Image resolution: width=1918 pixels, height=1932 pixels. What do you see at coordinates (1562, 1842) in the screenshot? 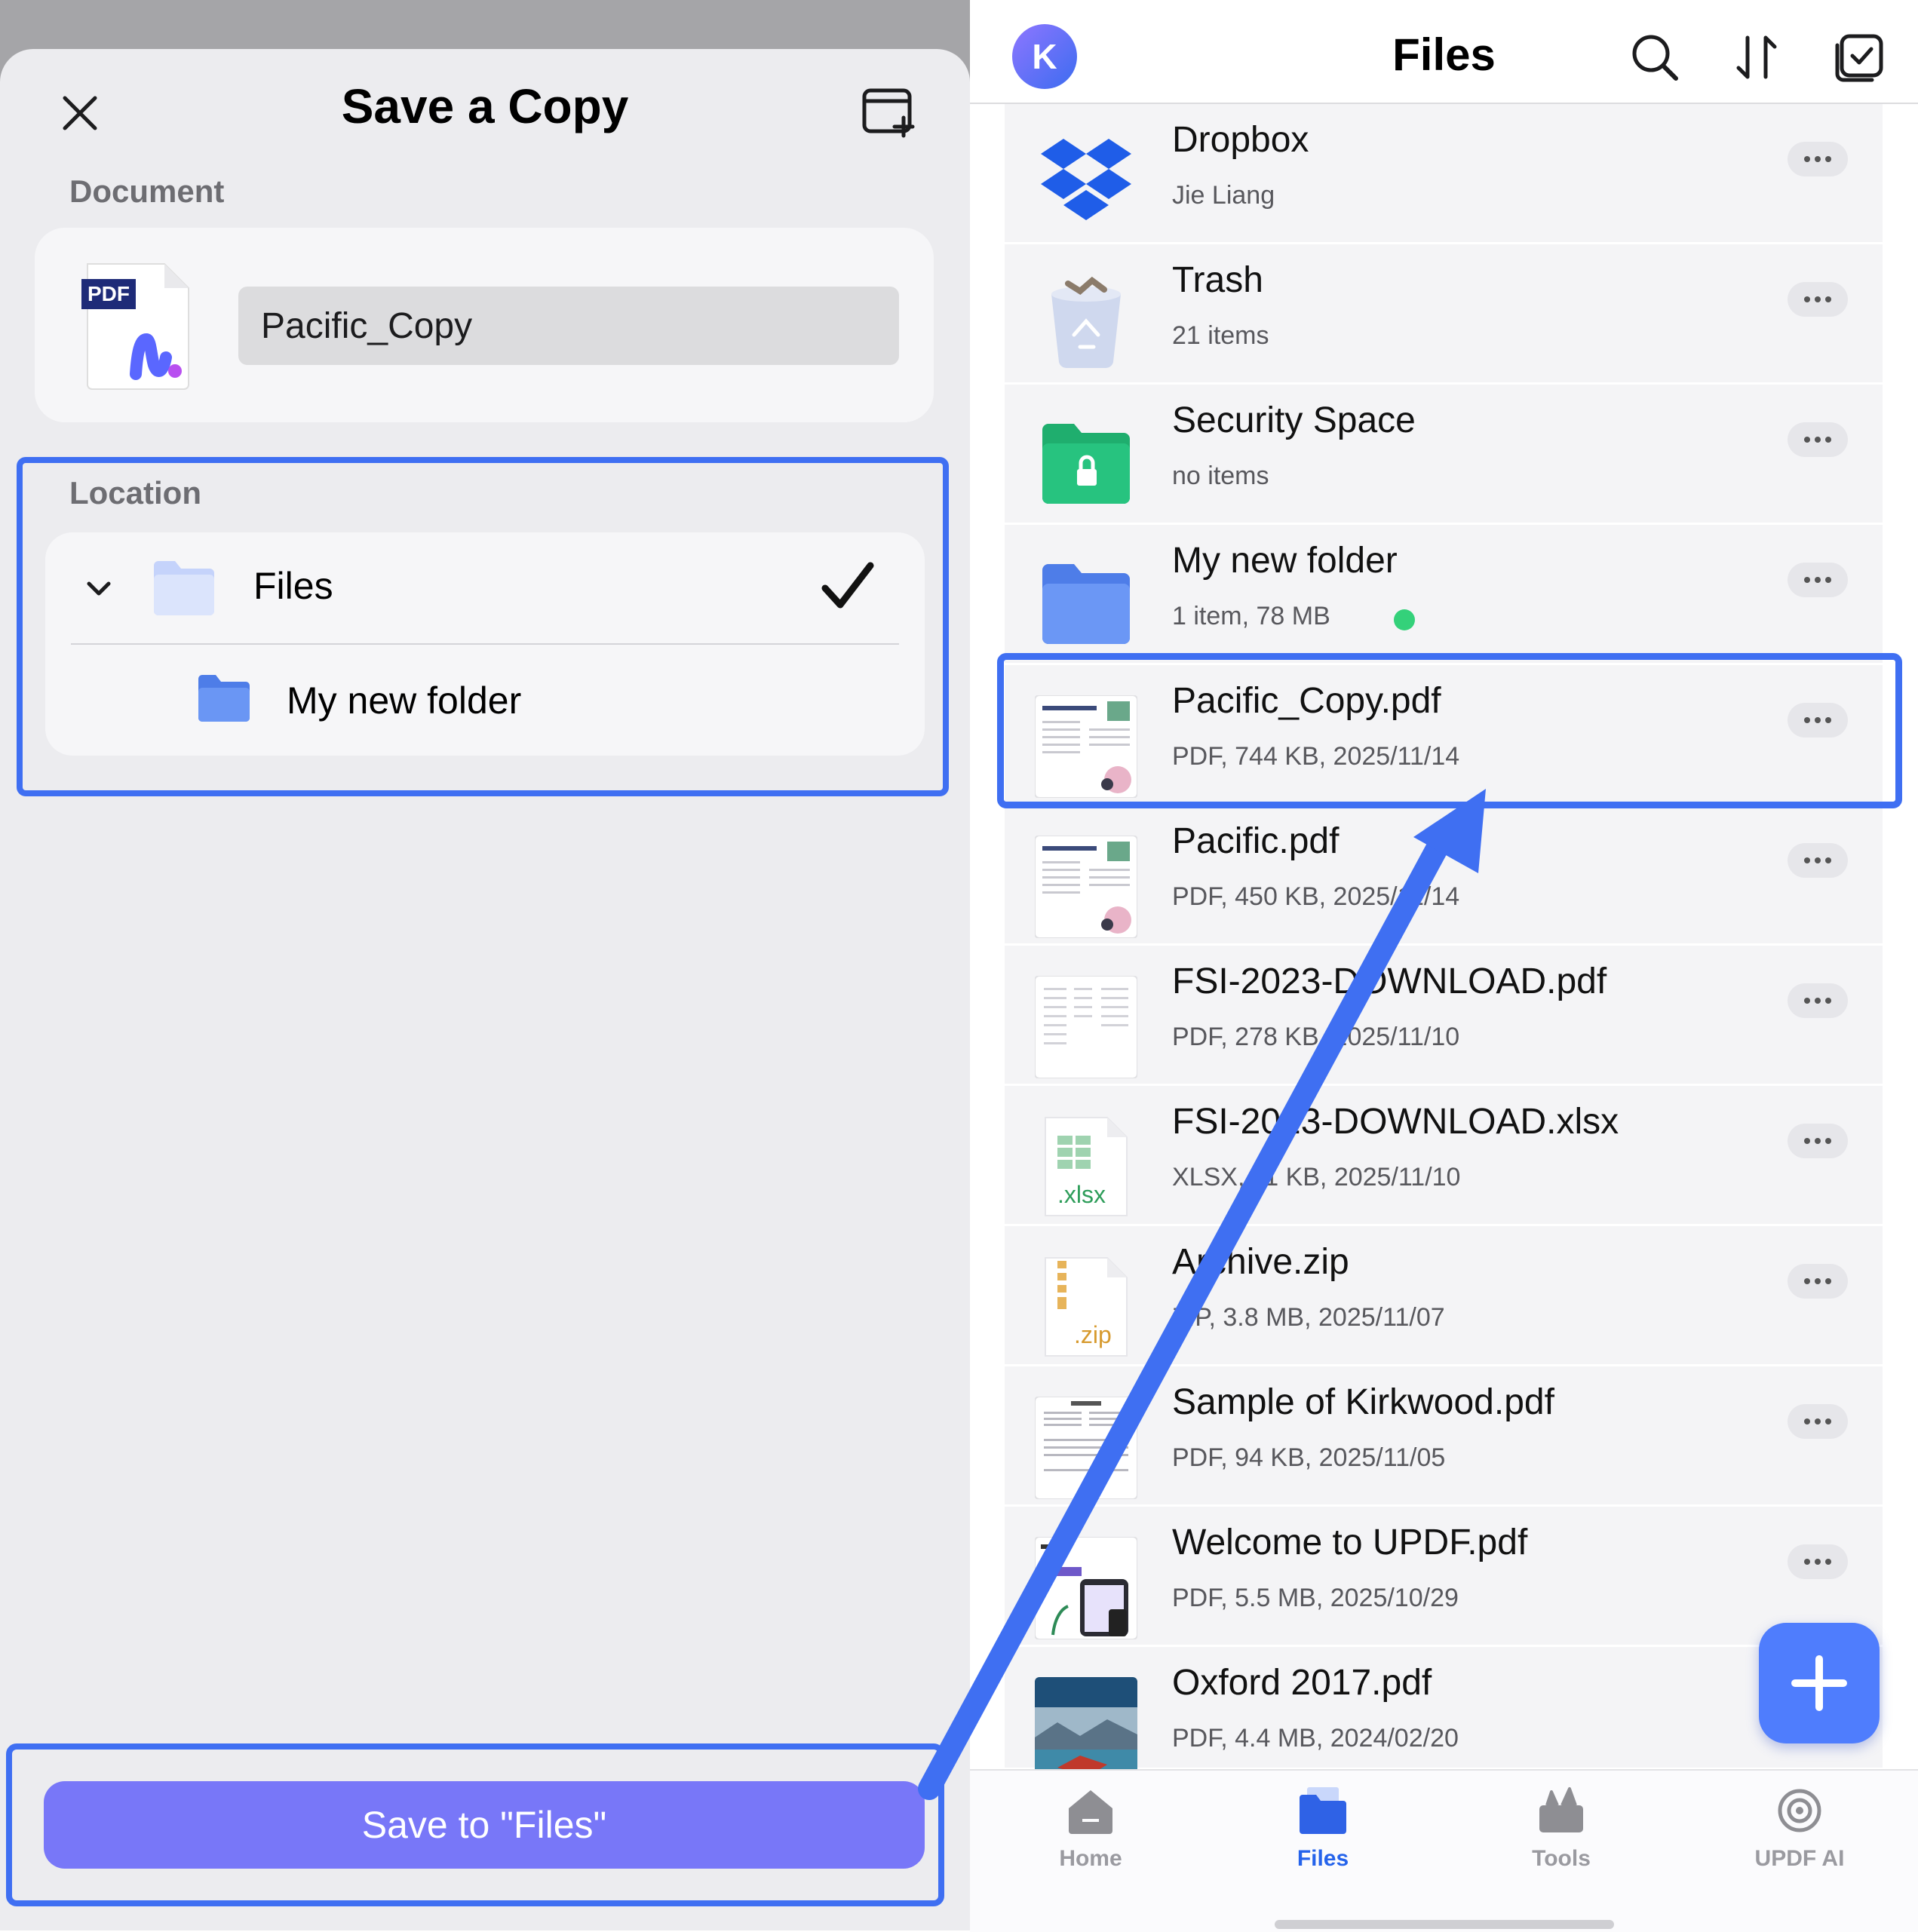
I see `tab-tools: Tools` at bounding box center [1562, 1842].